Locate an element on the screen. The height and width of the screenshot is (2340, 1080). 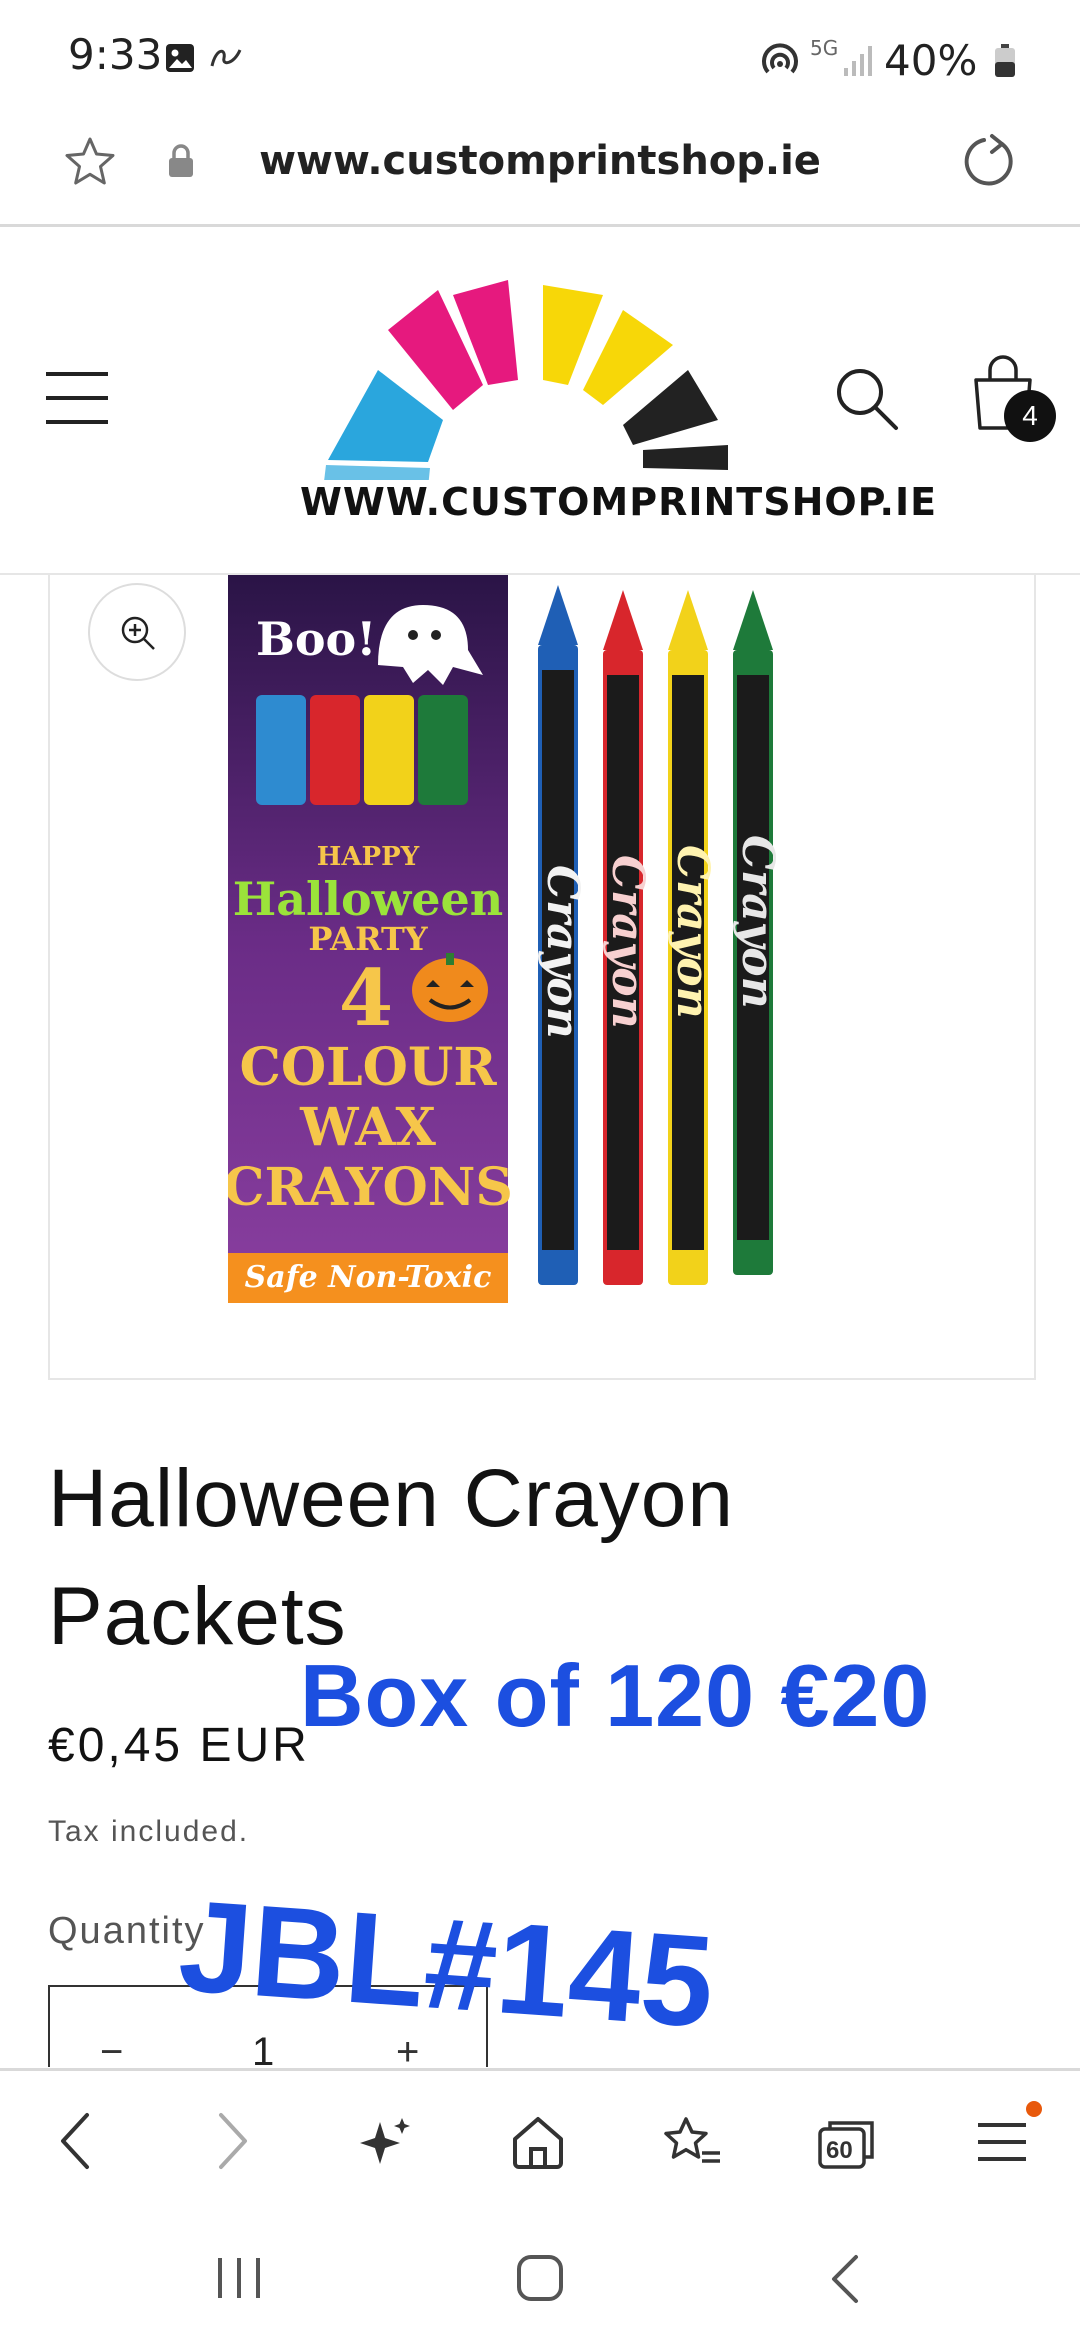
product-title-line1: Halloween Crayon is located at coordinates (391, 1498).